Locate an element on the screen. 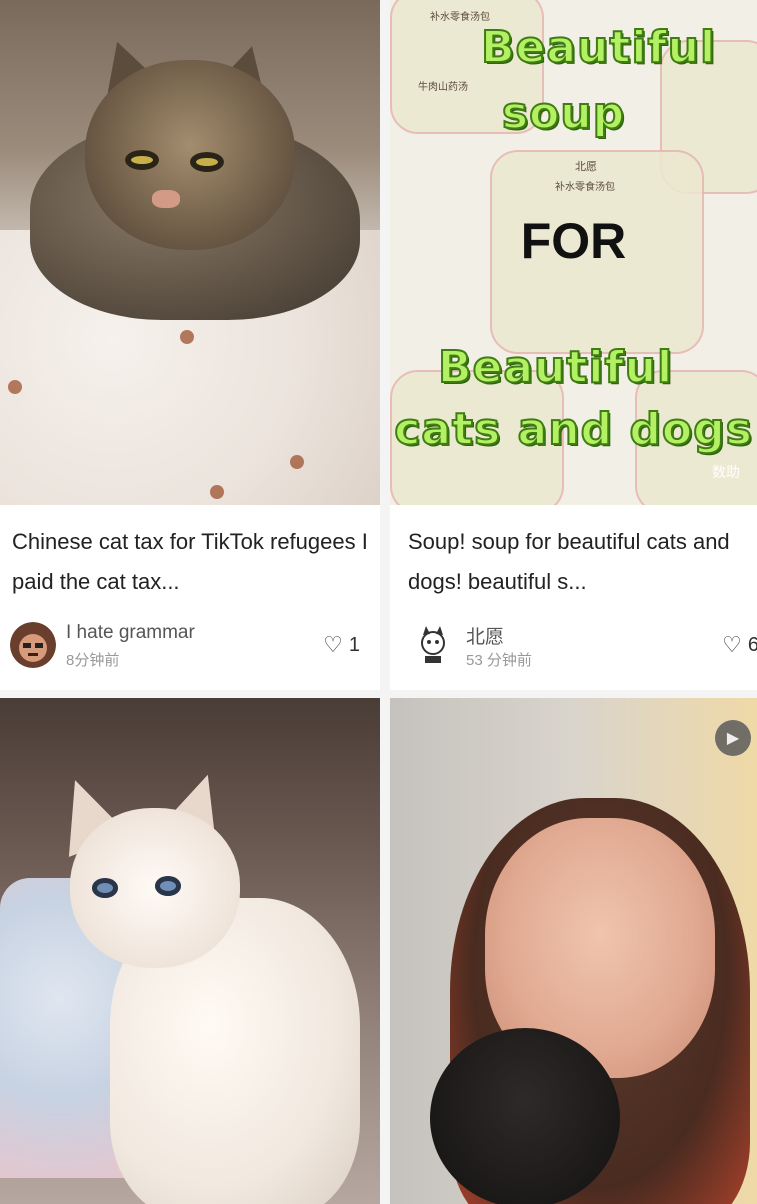 Image resolution: width=757 pixels, height=1204 pixels. author-name: I hate grammar is located at coordinates (130, 633).